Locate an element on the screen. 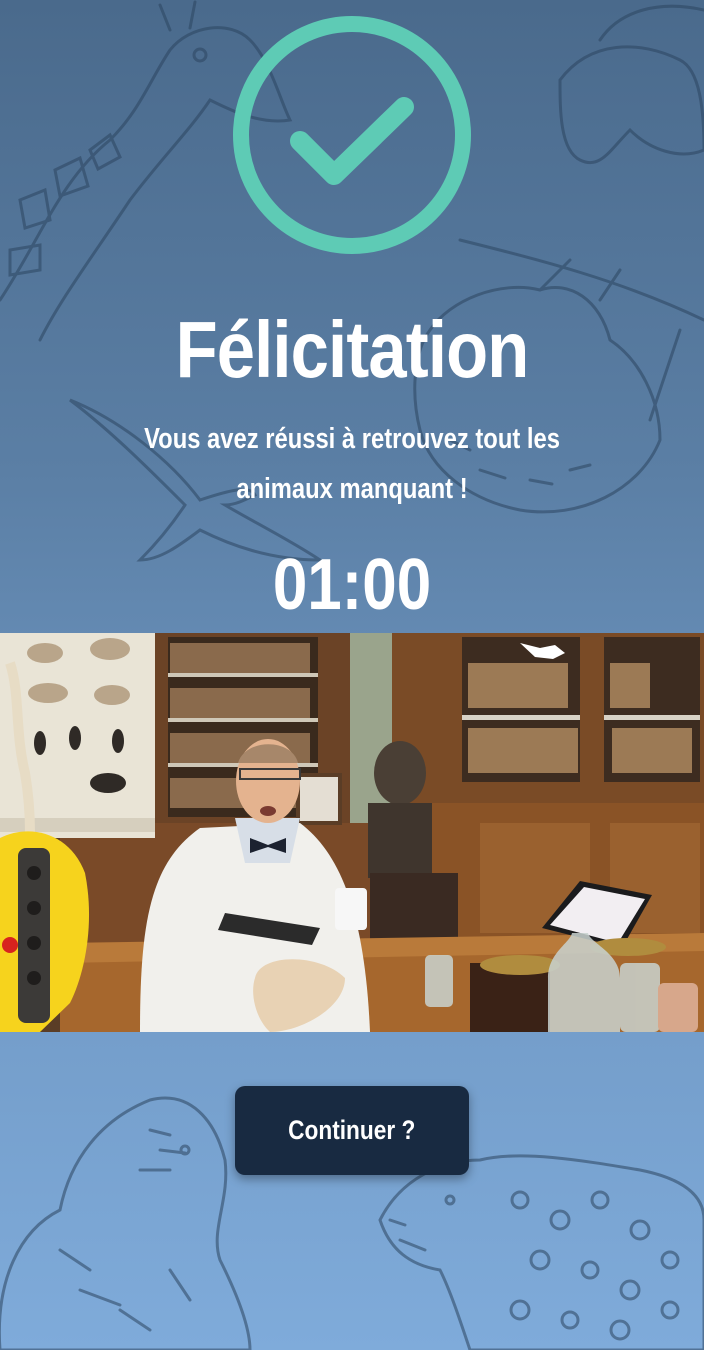  check-circle-icon is located at coordinates (352, 135).